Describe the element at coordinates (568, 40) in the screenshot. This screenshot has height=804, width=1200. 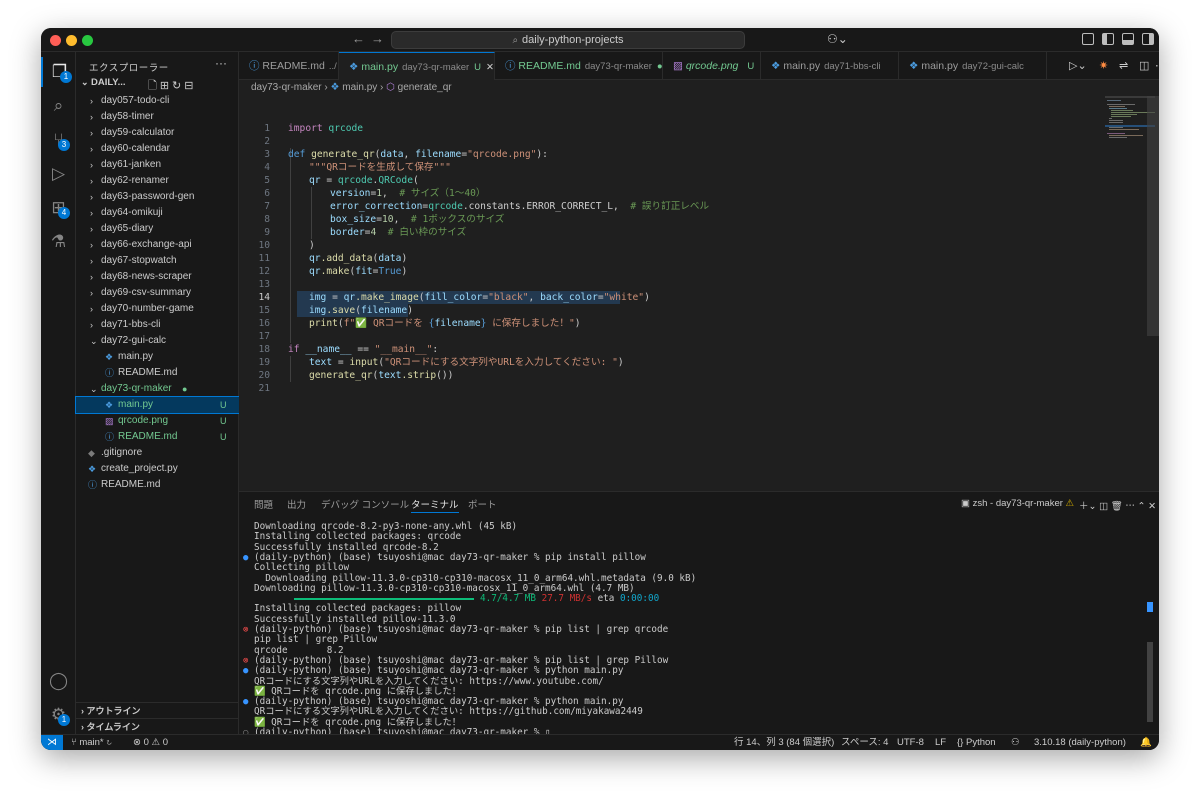
I see `command-center-search: ⌕ daily-python-projects` at that location.